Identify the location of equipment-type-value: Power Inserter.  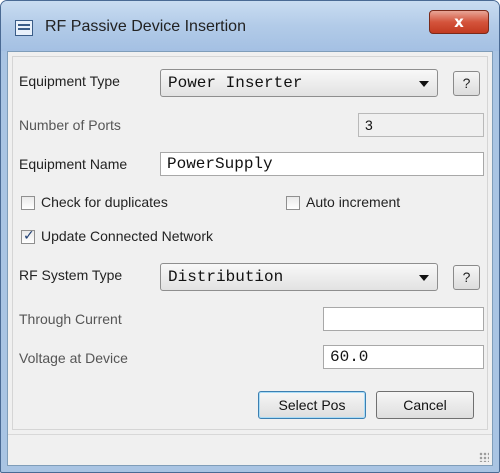
(235, 83).